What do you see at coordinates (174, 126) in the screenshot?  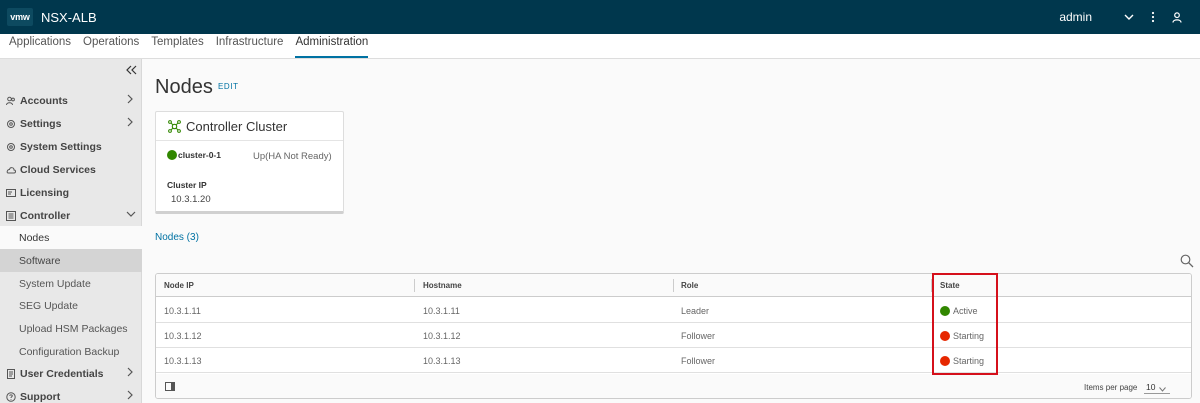 I see `cluster-icon` at bounding box center [174, 126].